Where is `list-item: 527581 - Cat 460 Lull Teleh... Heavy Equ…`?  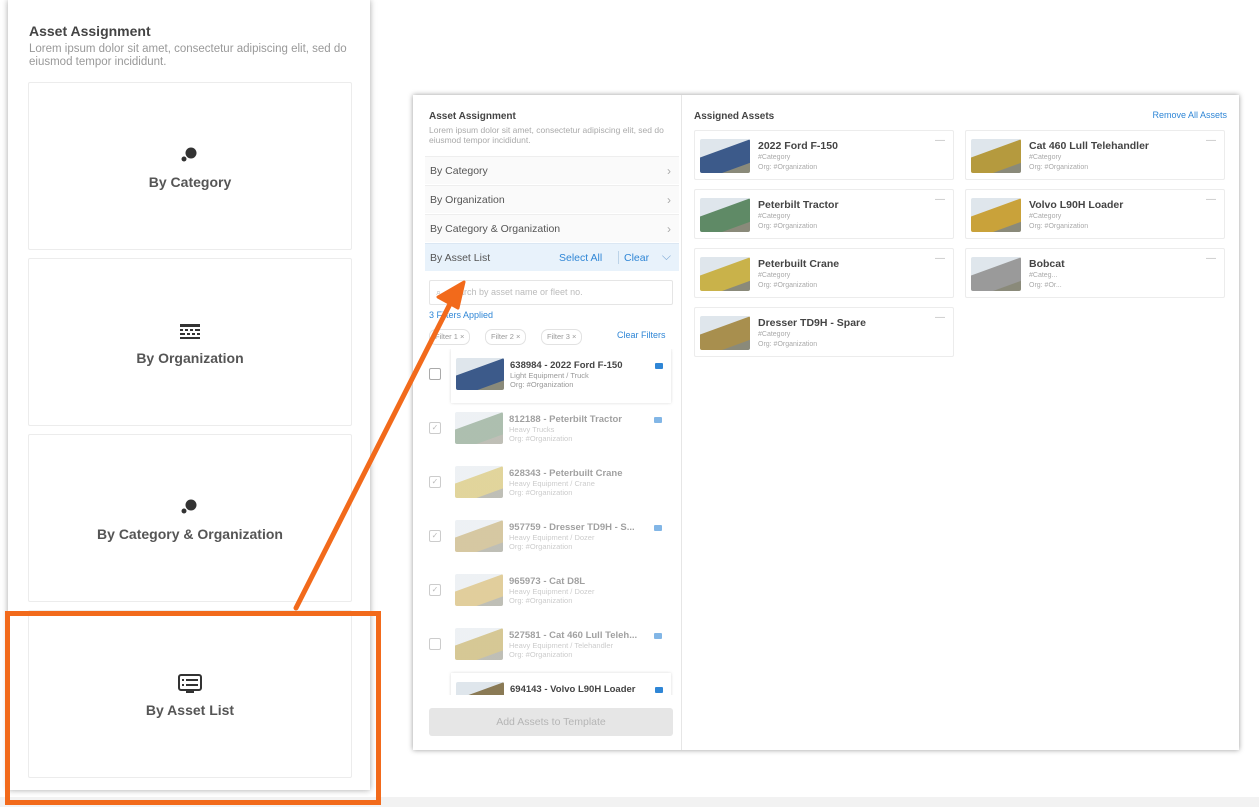
list-item: 527581 - Cat 460 Lull Teleh... Heavy Equ… is located at coordinates (549, 646).